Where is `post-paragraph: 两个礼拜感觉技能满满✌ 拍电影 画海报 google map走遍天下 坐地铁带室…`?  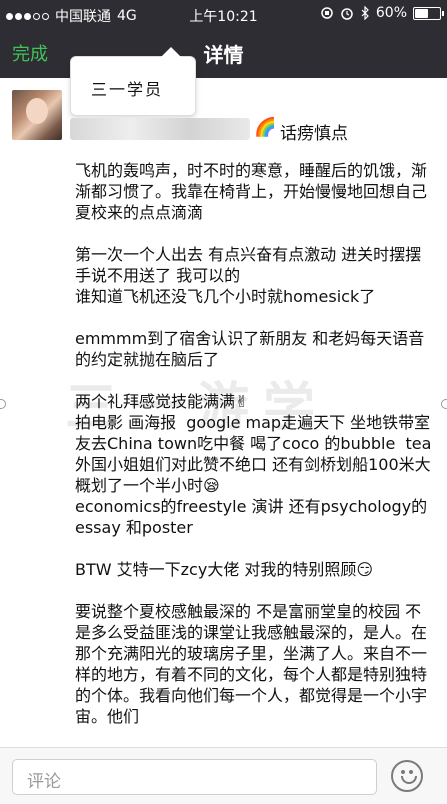
post-paragraph: 两个礼拜感觉技能满满✌ 拍电影 画海报 google map走遍天下 坐地铁带室… is located at coordinates (253, 464).